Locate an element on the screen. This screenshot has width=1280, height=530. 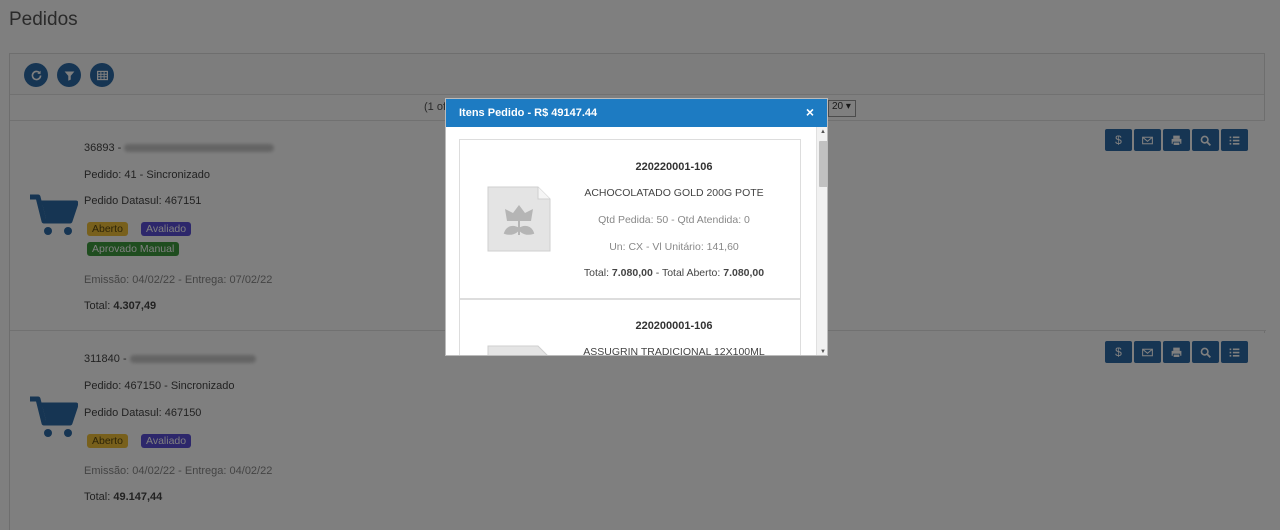
item-quantities: Qtd Pedida: 50 - Qtd Atendida: 0 is located at coordinates (674, 220).